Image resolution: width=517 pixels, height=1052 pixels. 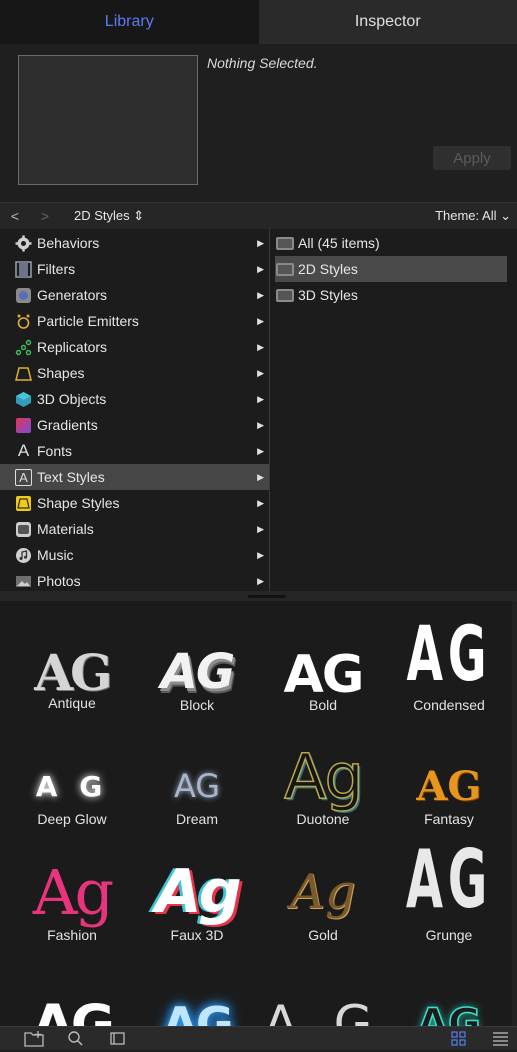 I want to click on theme-popup: Theme: All ⌄, so click(x=473, y=216).